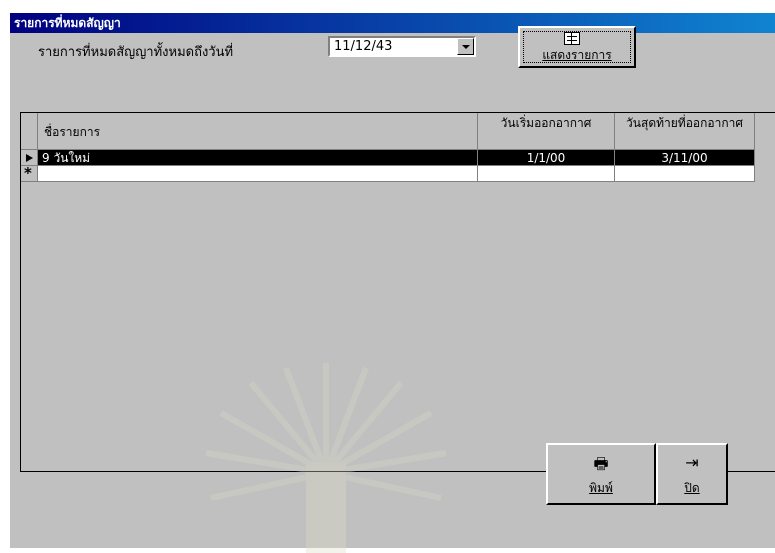 The width and height of the screenshot is (775, 553). I want to click on window-title: รายการที่หมดสัญญา, so click(392, 23).